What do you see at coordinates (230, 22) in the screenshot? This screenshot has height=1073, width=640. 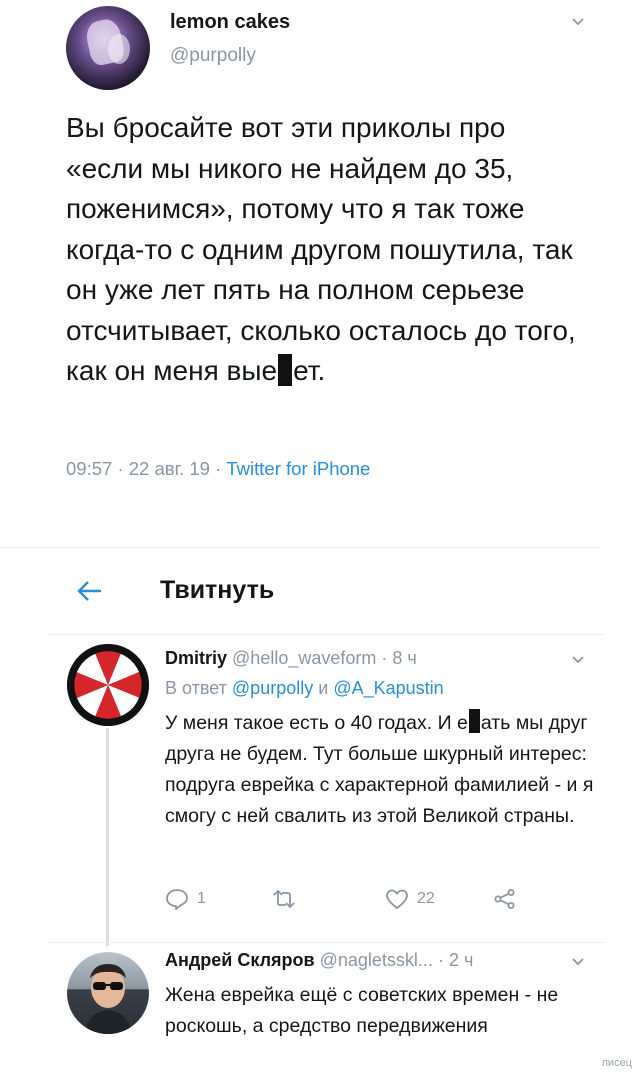 I see `author-name: lemon cakes` at bounding box center [230, 22].